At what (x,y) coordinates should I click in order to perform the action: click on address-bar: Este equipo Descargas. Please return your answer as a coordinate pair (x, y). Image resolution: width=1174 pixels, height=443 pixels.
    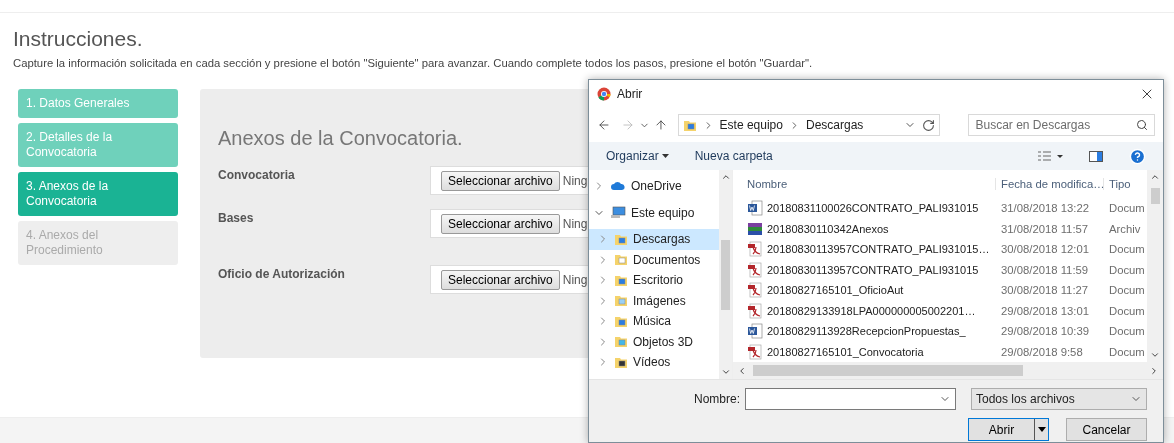
    Looking at the image, I should click on (809, 125).